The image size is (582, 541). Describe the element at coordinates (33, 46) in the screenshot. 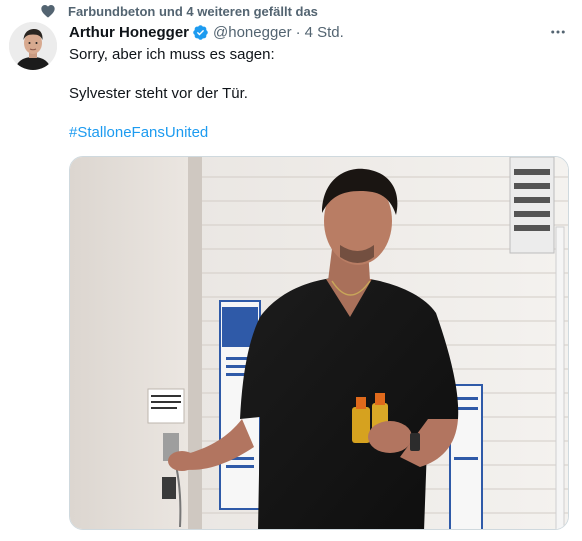

I see `avatar` at that location.